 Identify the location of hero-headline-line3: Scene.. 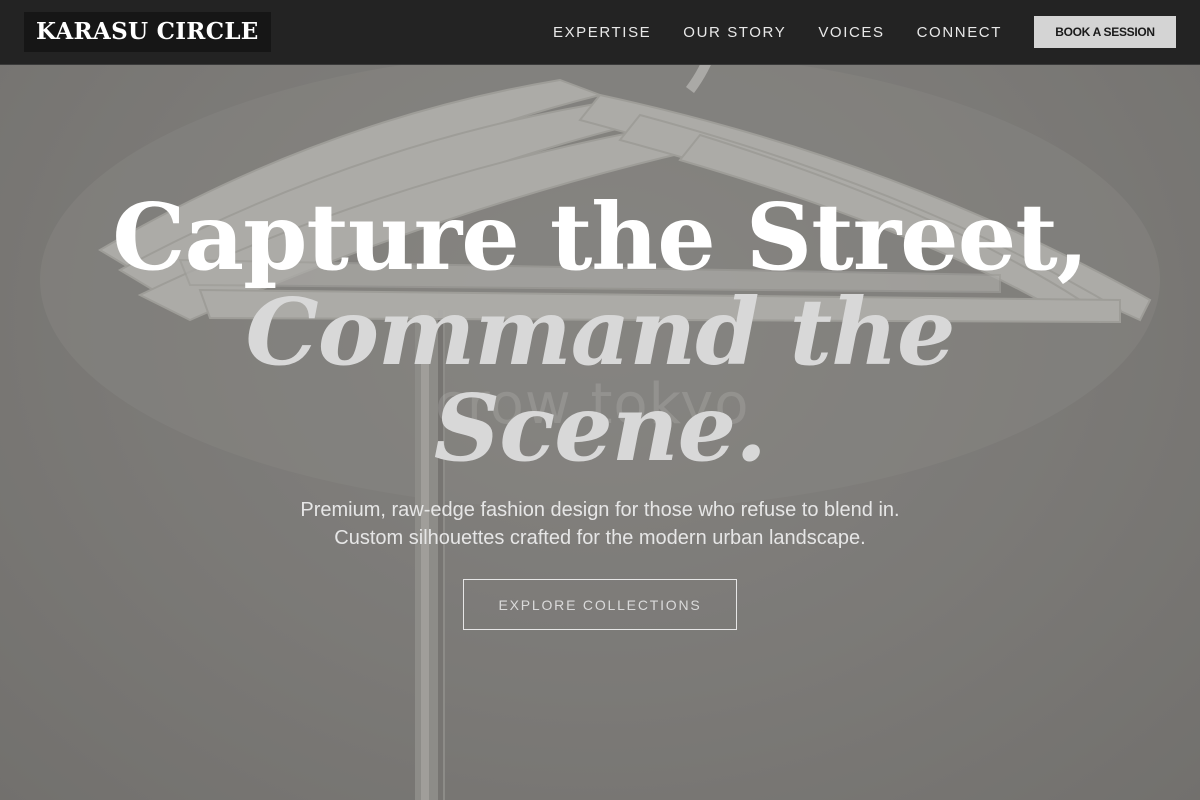
(600, 428).